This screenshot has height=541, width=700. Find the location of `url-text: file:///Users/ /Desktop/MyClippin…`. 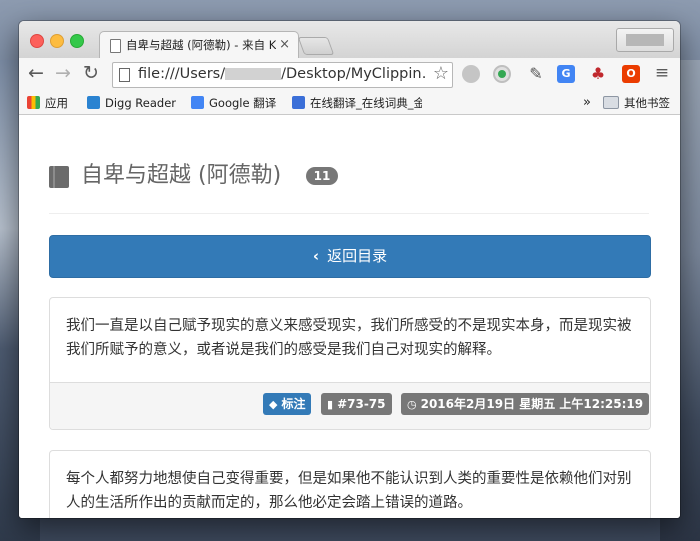

url-text: file:///Users/ /Desktop/MyClippin… is located at coordinates (283, 74).